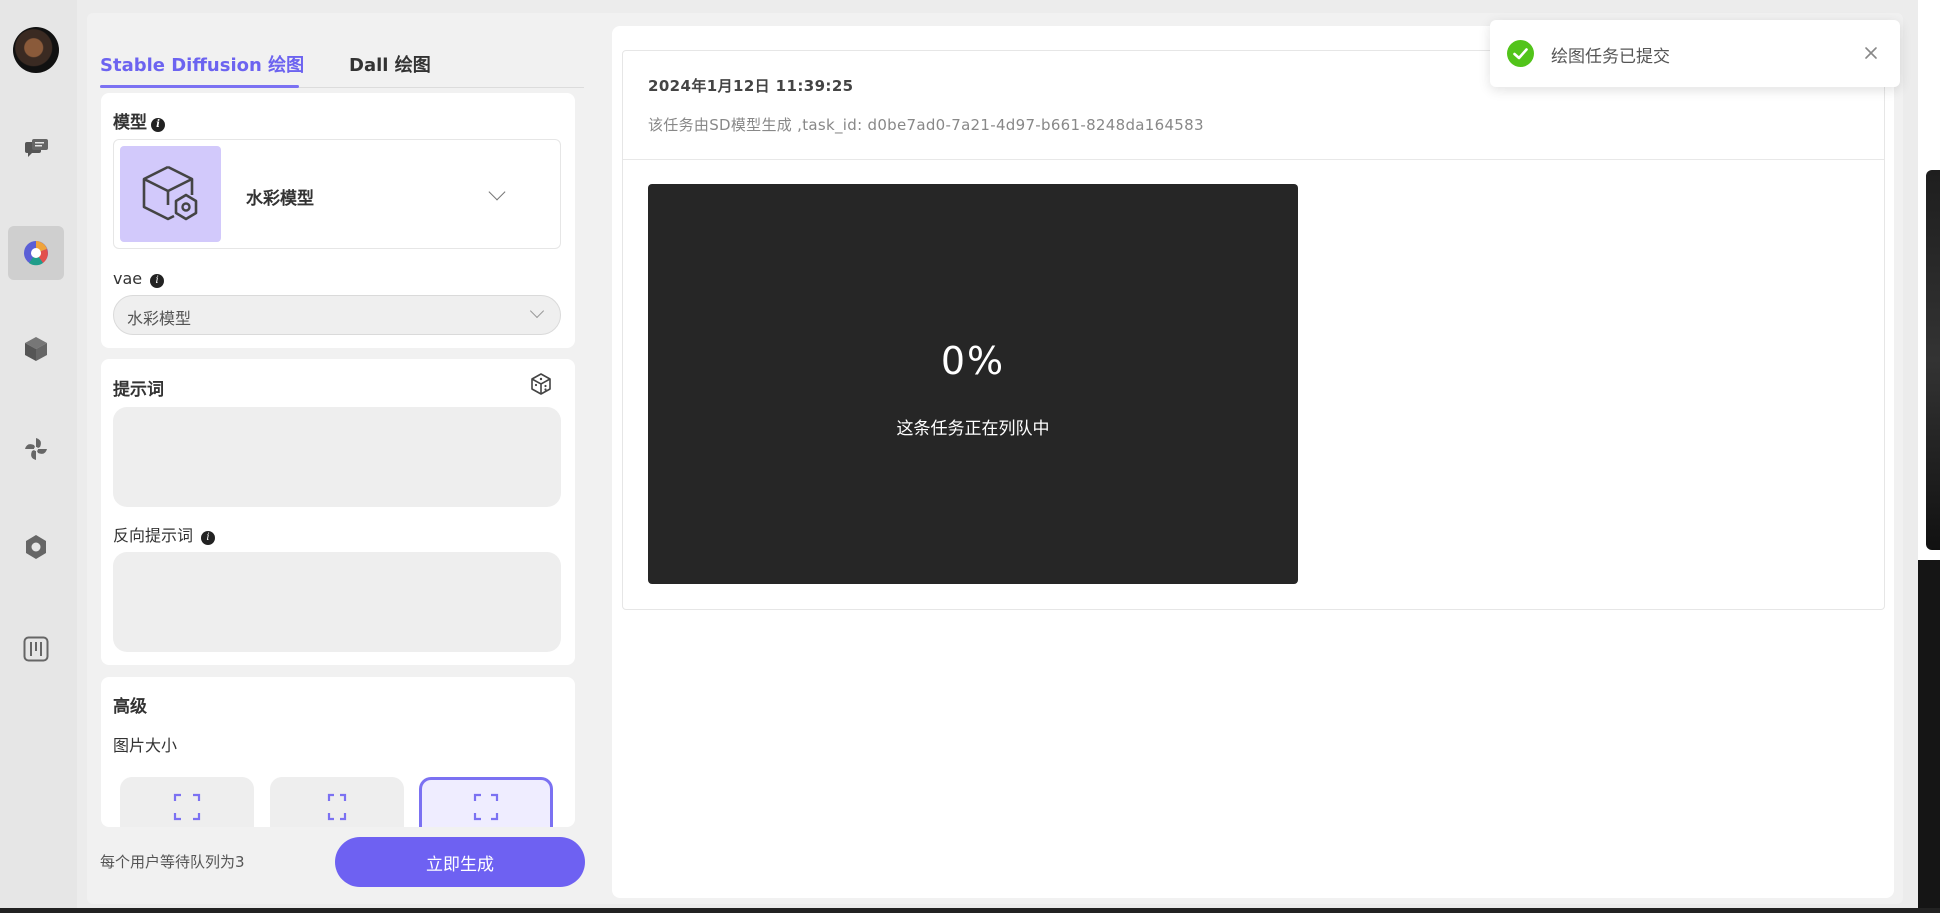  I want to click on generate-button: 立即生成, so click(460, 862).